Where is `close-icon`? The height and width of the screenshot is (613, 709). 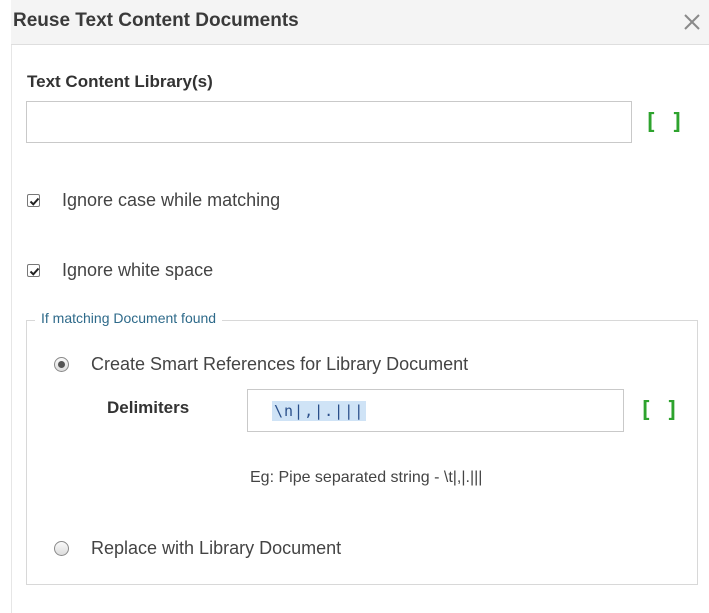
close-icon is located at coordinates (692, 20).